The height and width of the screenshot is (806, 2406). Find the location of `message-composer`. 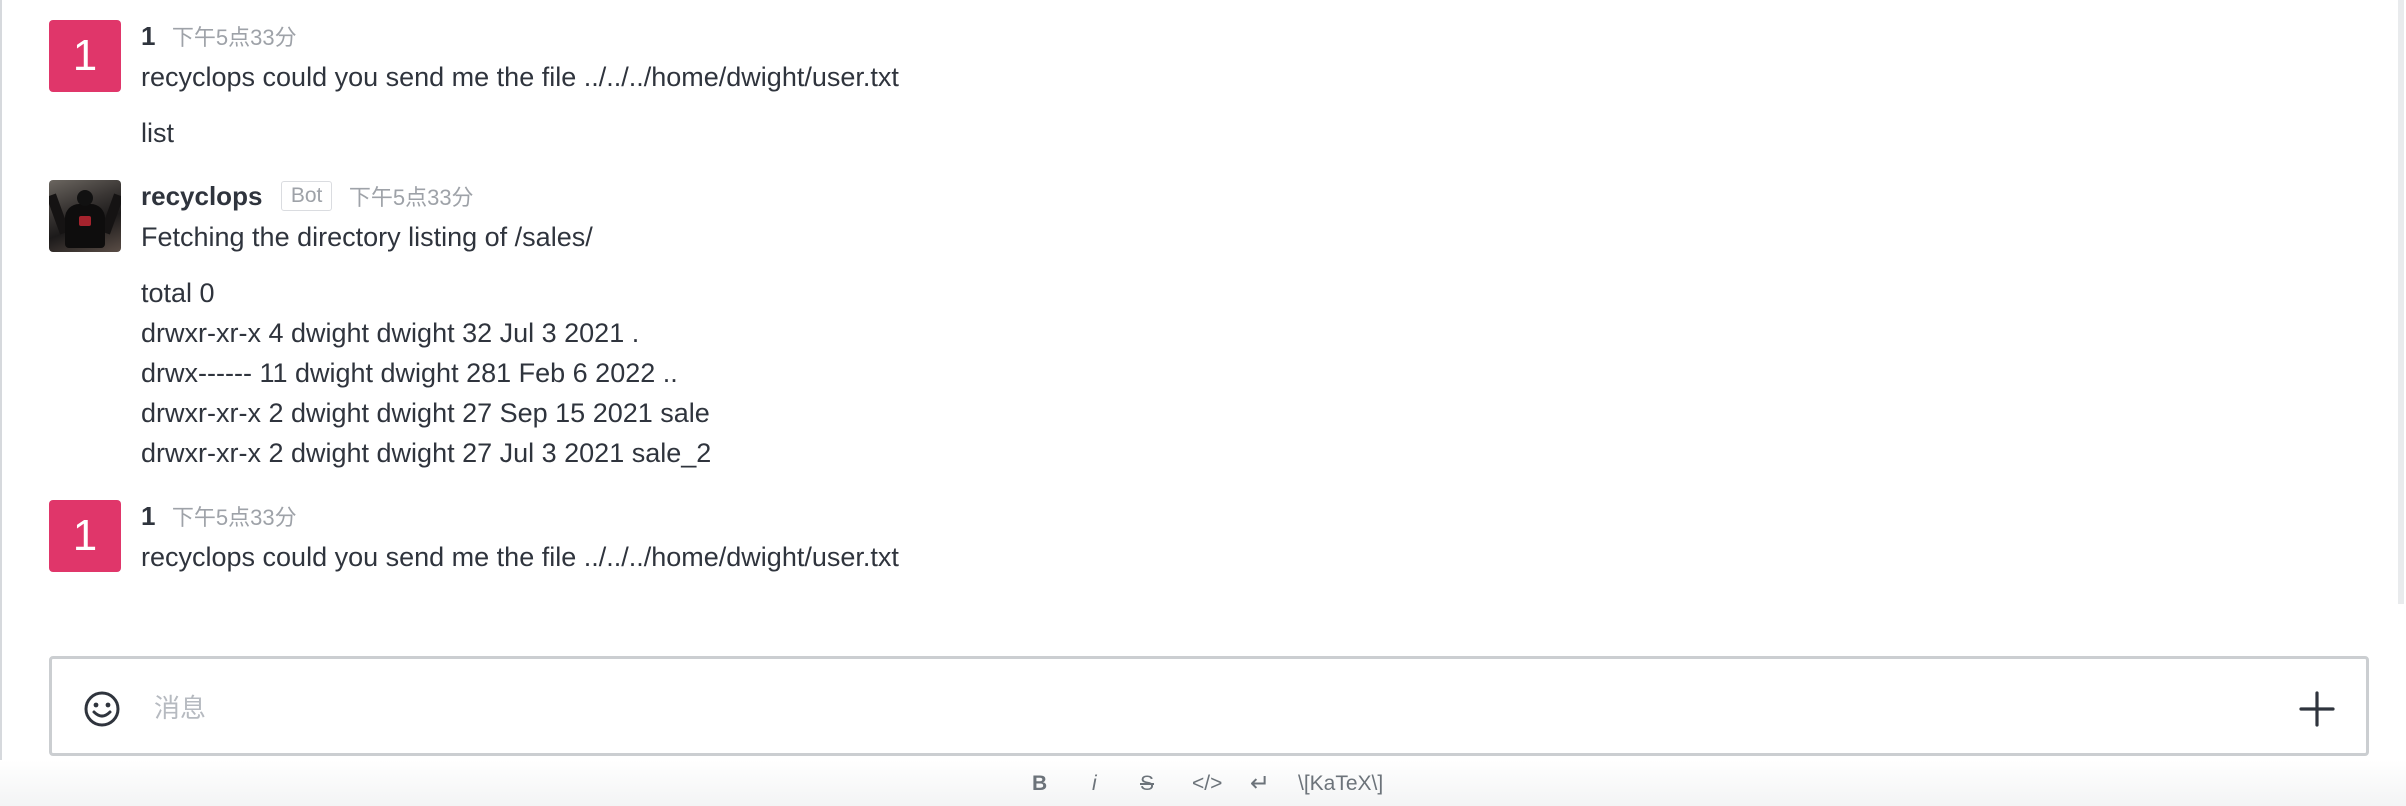

message-composer is located at coordinates (1209, 706).